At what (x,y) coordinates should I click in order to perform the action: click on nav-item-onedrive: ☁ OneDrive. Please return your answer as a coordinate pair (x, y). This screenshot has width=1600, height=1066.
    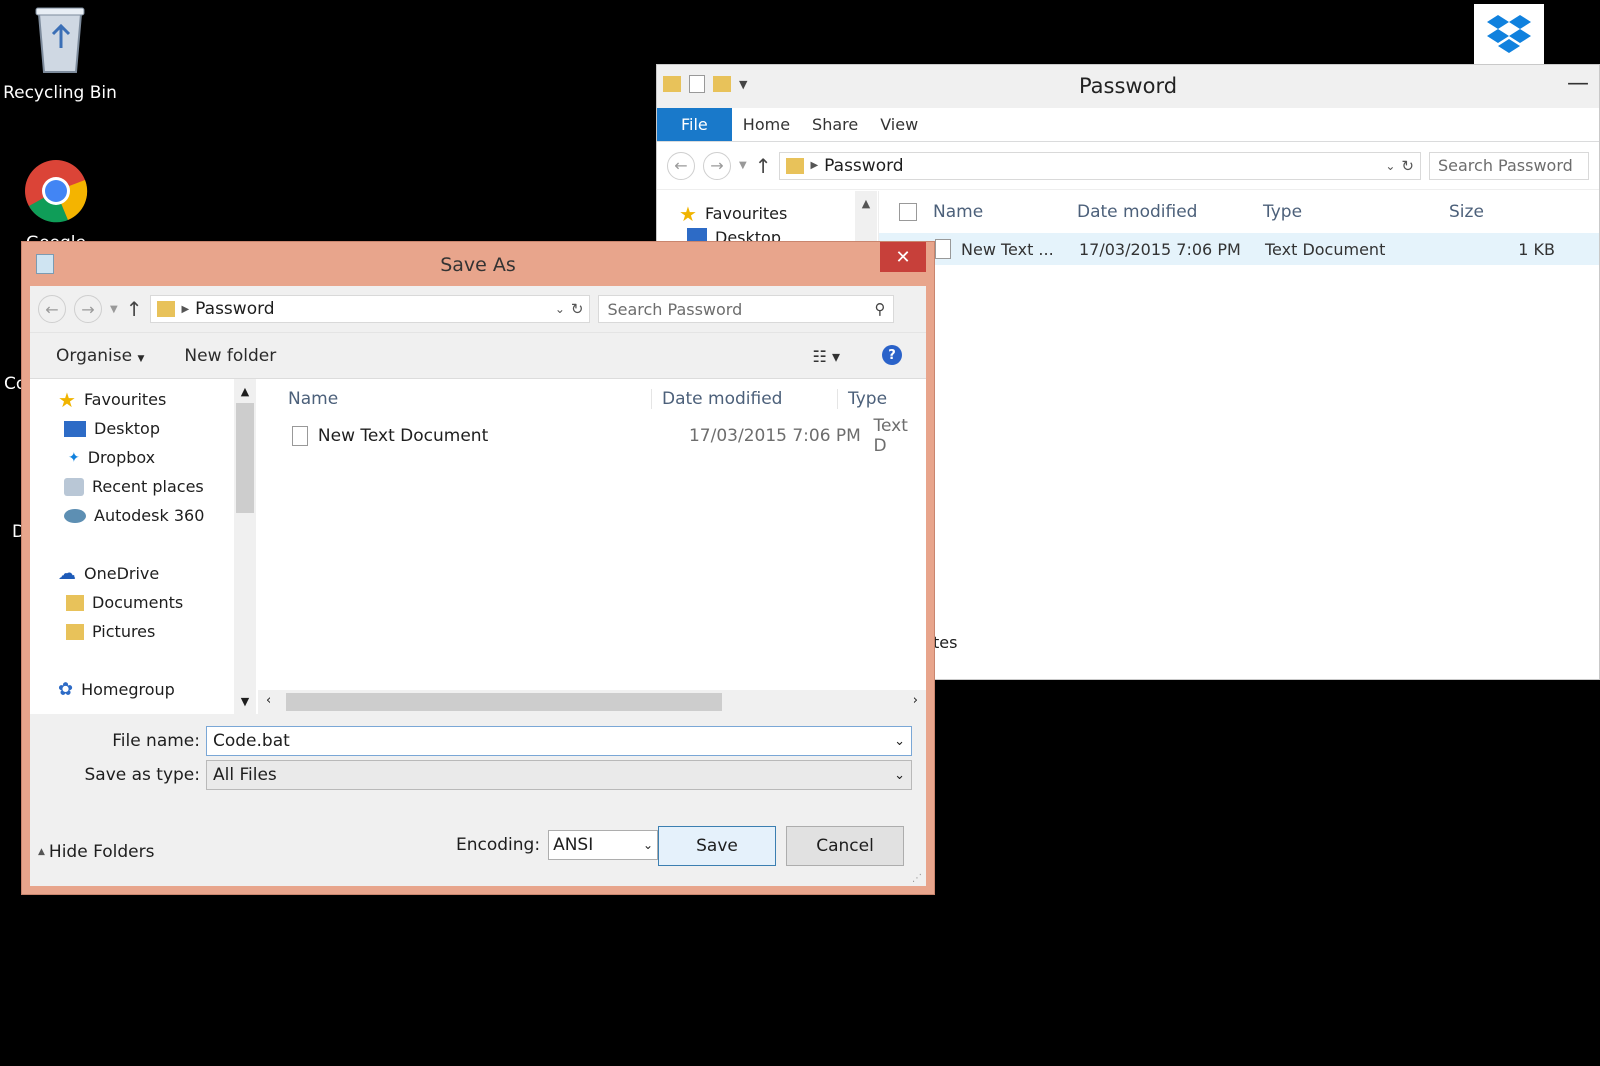
    Looking at the image, I should click on (144, 573).